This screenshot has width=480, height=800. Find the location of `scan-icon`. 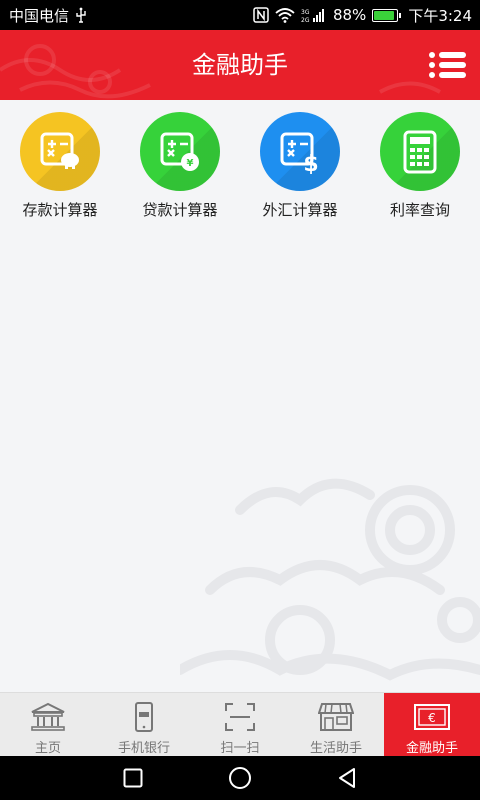

scan-icon is located at coordinates (240, 717).